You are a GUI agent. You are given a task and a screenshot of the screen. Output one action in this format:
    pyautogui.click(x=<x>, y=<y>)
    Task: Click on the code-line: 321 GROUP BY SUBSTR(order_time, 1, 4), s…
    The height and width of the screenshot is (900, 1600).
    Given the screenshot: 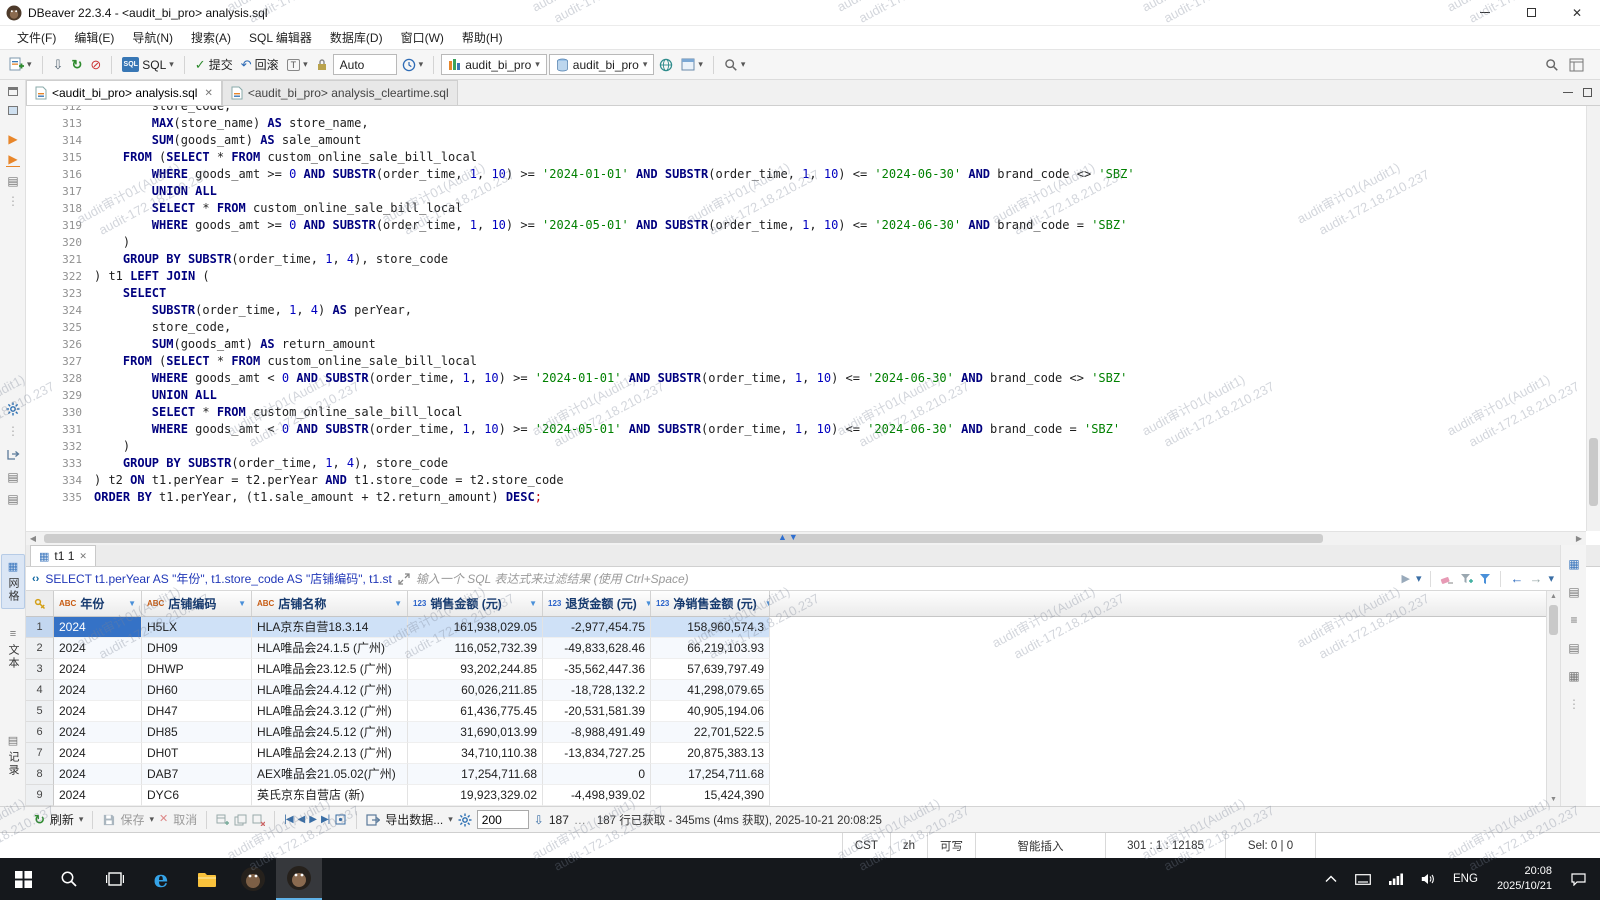 What is the action you would take?
    pyautogui.click(x=806, y=259)
    